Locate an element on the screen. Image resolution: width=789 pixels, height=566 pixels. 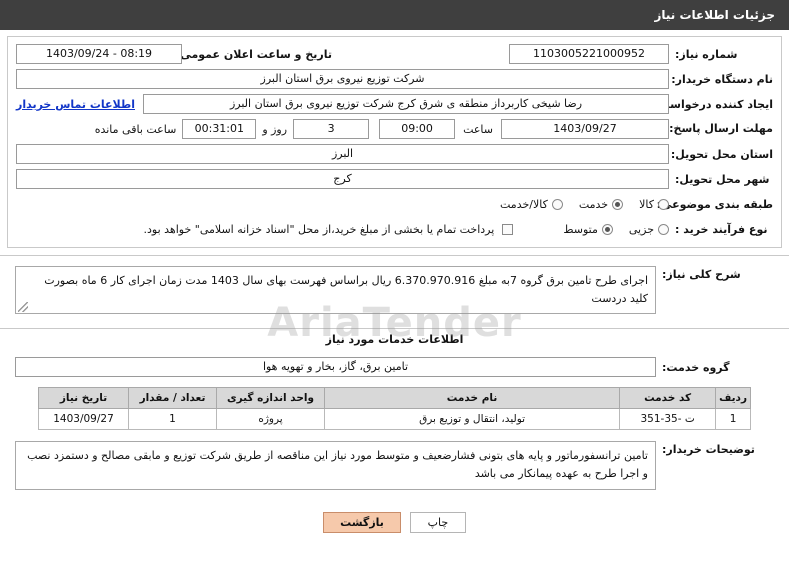
category-option-kala: کالا is located at coordinates (654, 204).